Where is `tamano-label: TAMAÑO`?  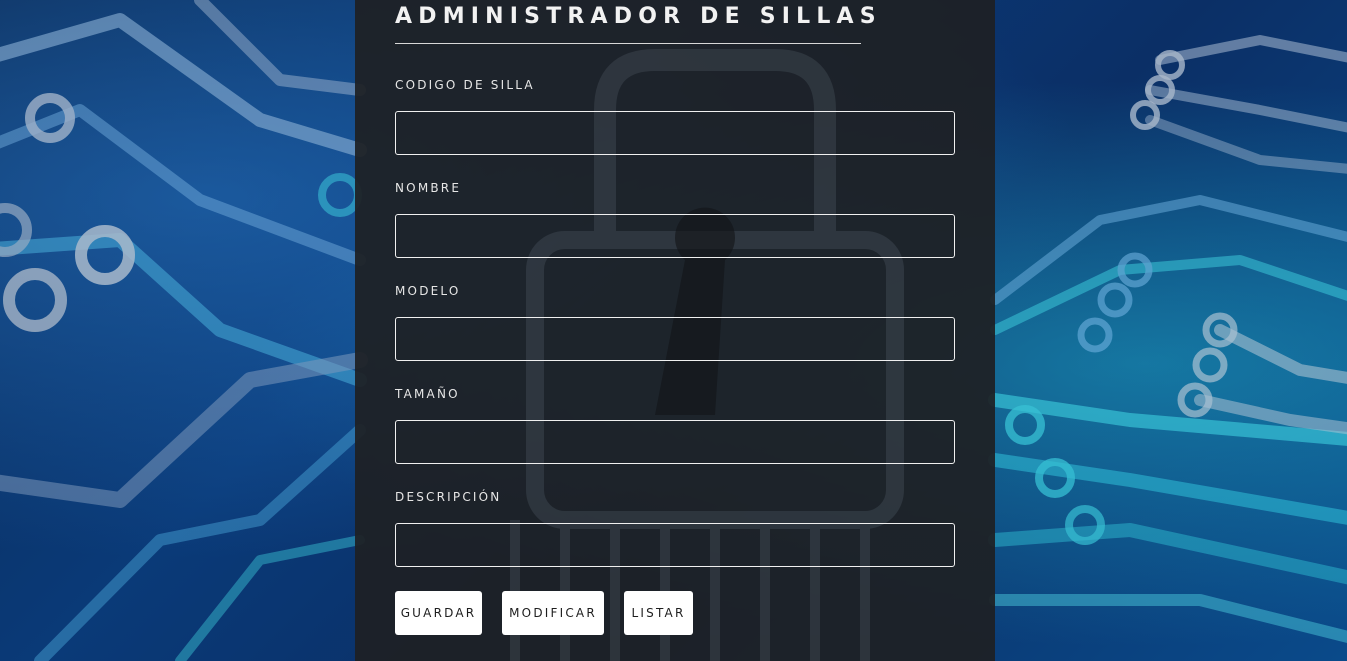 tamano-label: TAMAÑO is located at coordinates (427, 394).